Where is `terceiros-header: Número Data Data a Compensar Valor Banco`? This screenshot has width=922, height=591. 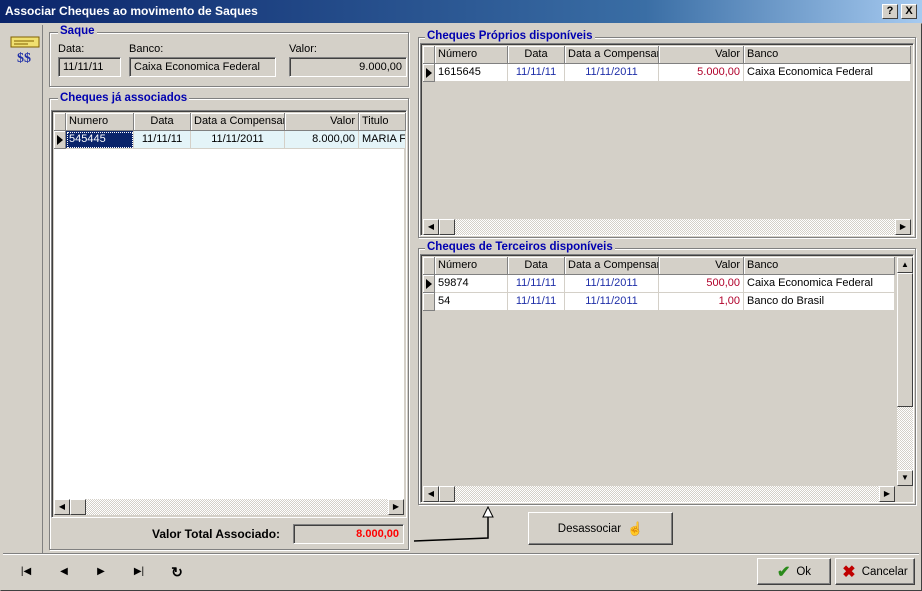 terceiros-header: Número Data Data a Compensar Valor Banco is located at coordinates (659, 266).